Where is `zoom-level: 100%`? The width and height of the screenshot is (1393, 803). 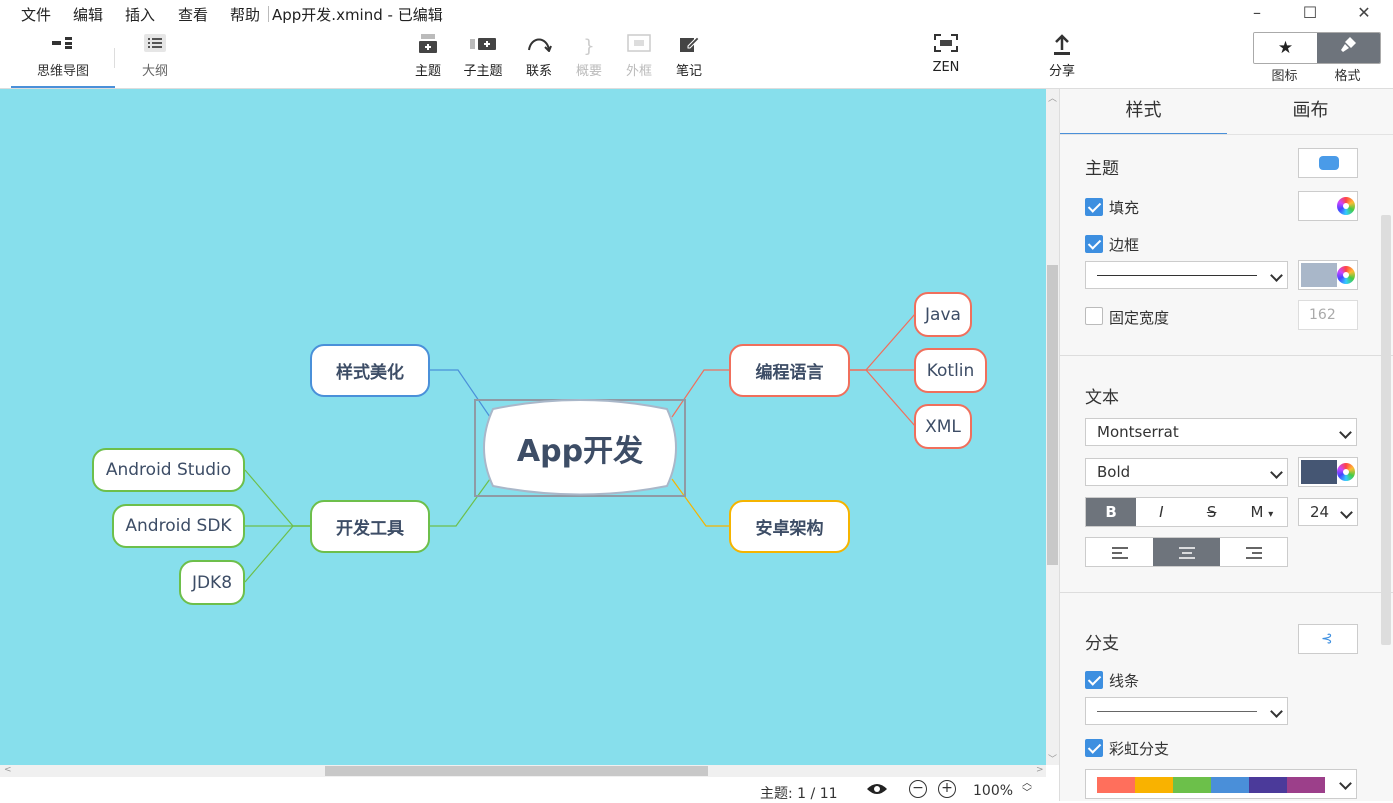
zoom-level: 100% is located at coordinates (993, 791).